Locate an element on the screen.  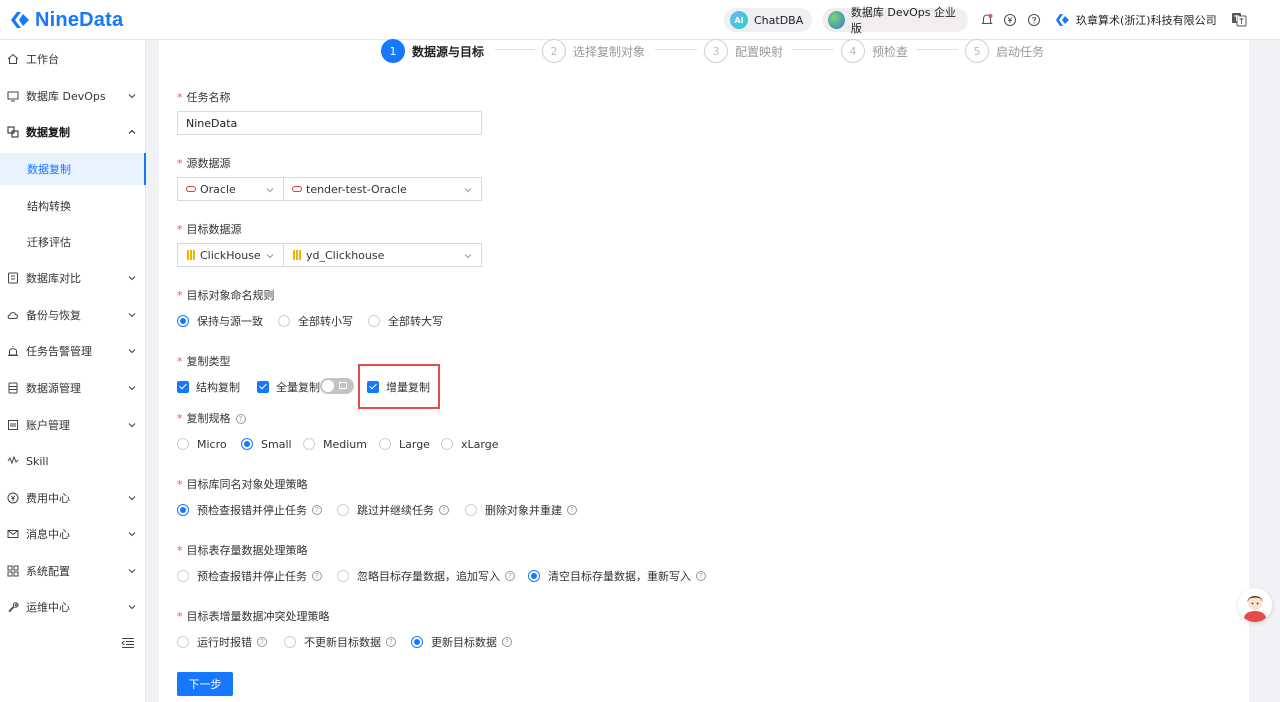
sidebar-item-label: 数据源管理 is located at coordinates (53, 388).